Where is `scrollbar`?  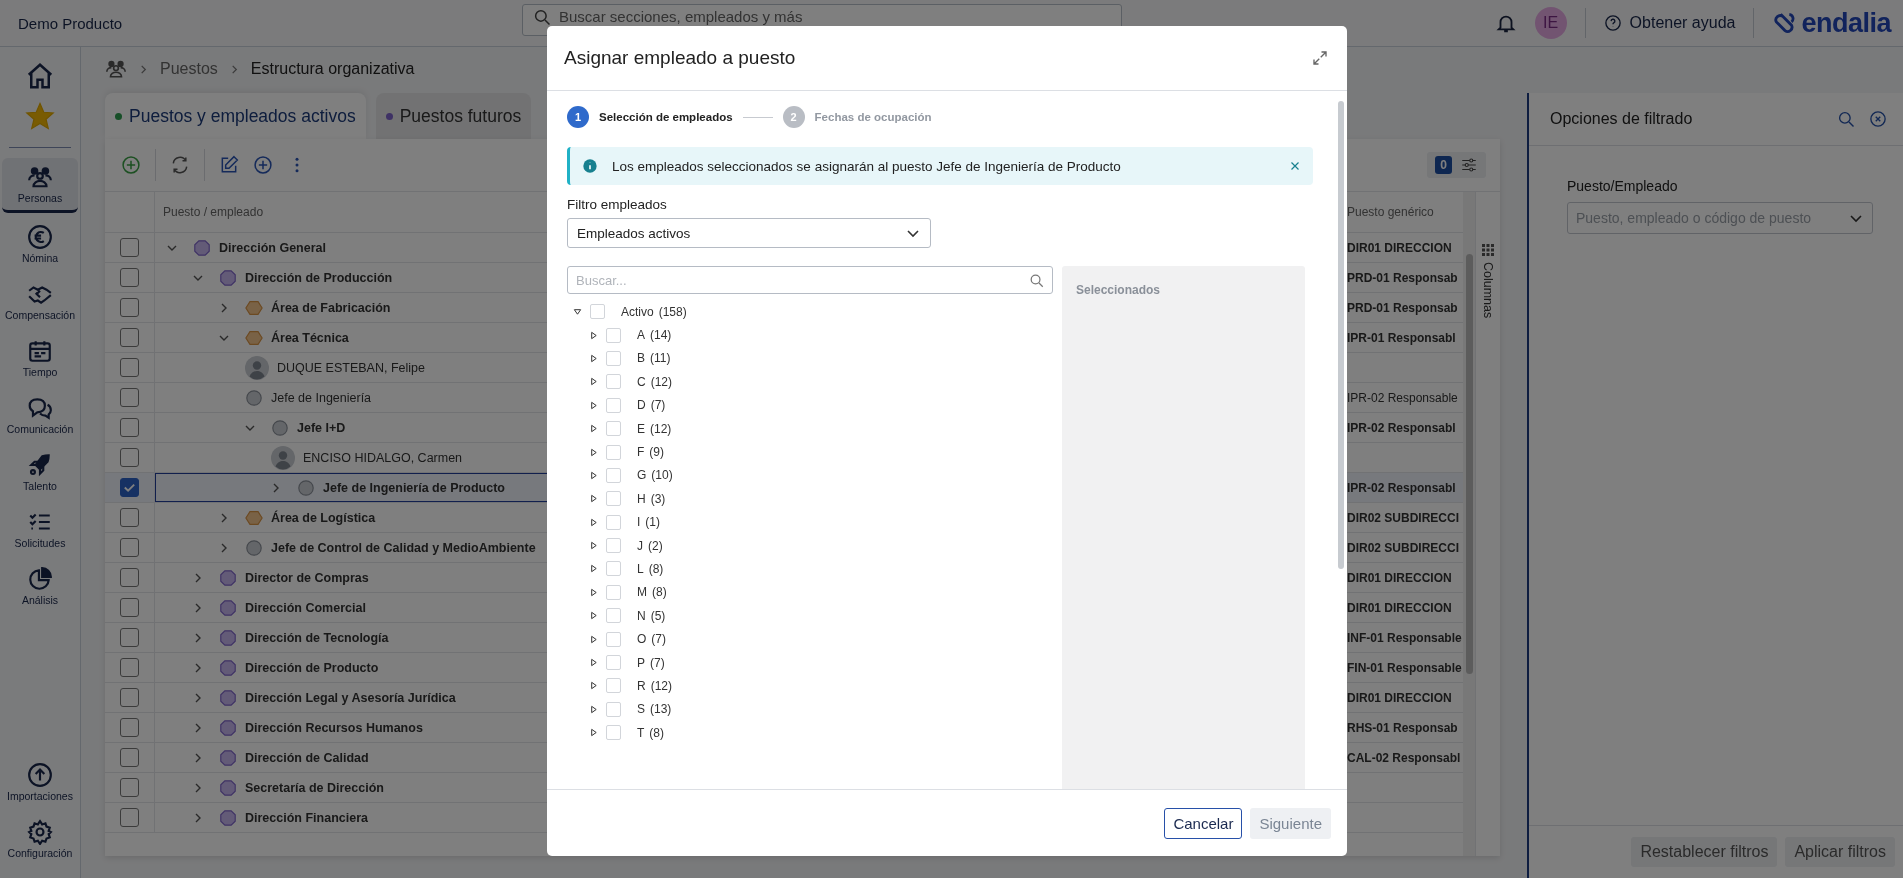 scrollbar is located at coordinates (1469, 524).